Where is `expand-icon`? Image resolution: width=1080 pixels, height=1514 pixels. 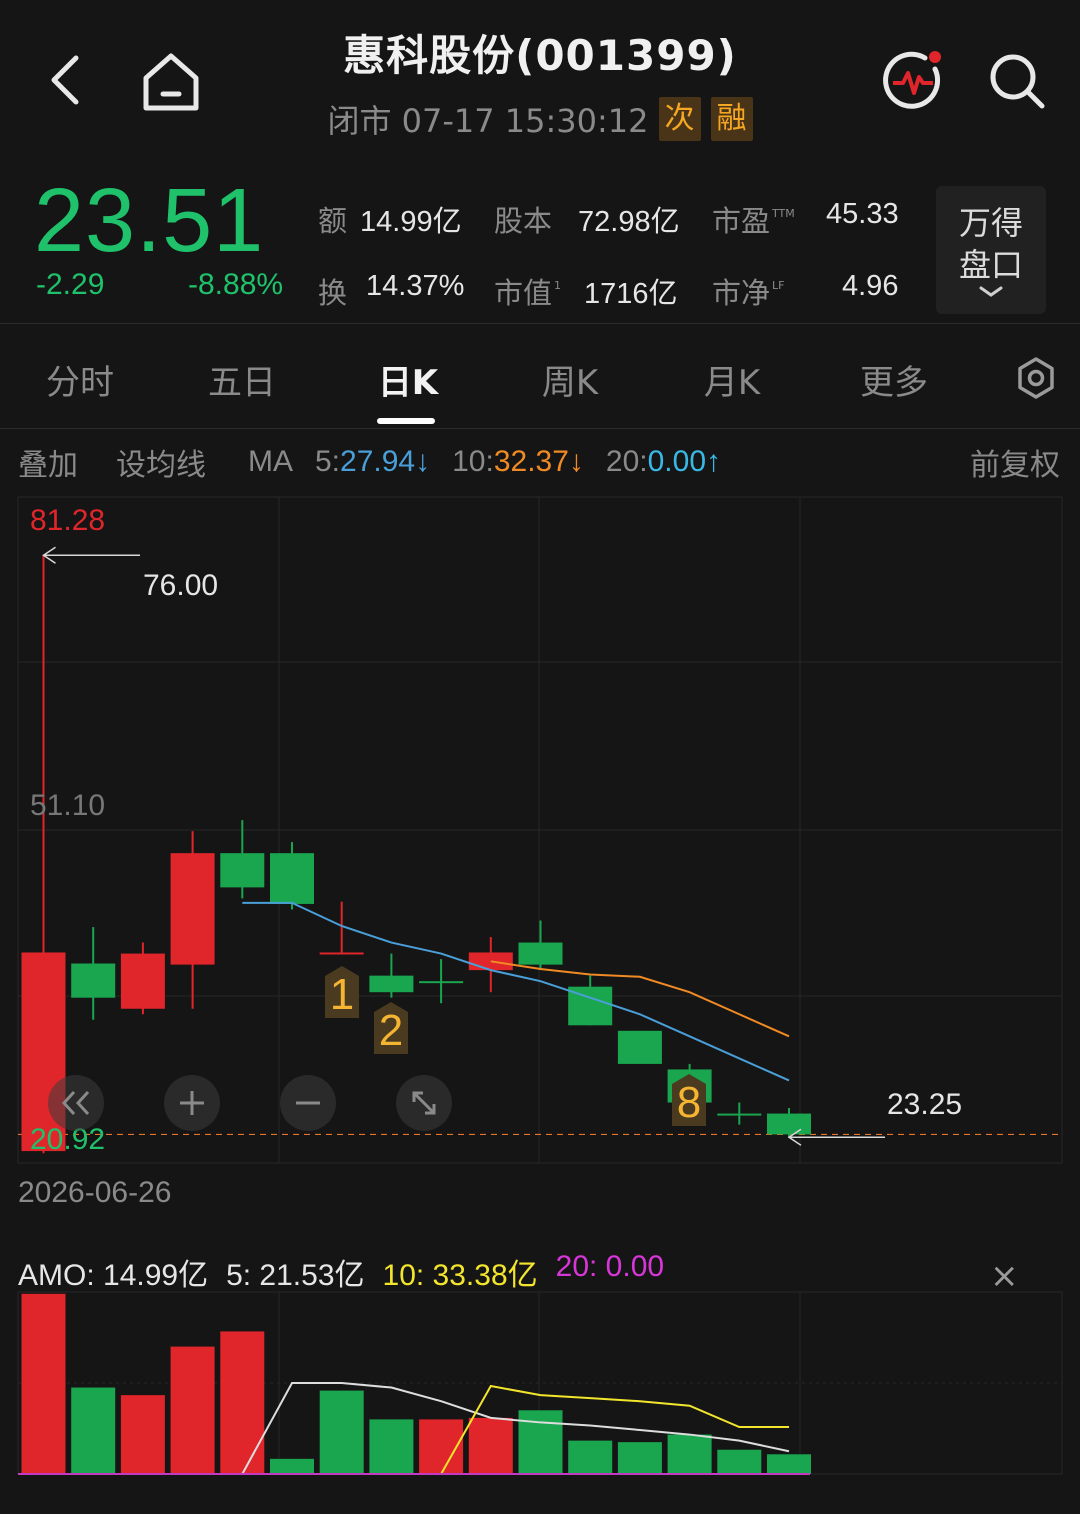
expand-icon is located at coordinates (424, 1103).